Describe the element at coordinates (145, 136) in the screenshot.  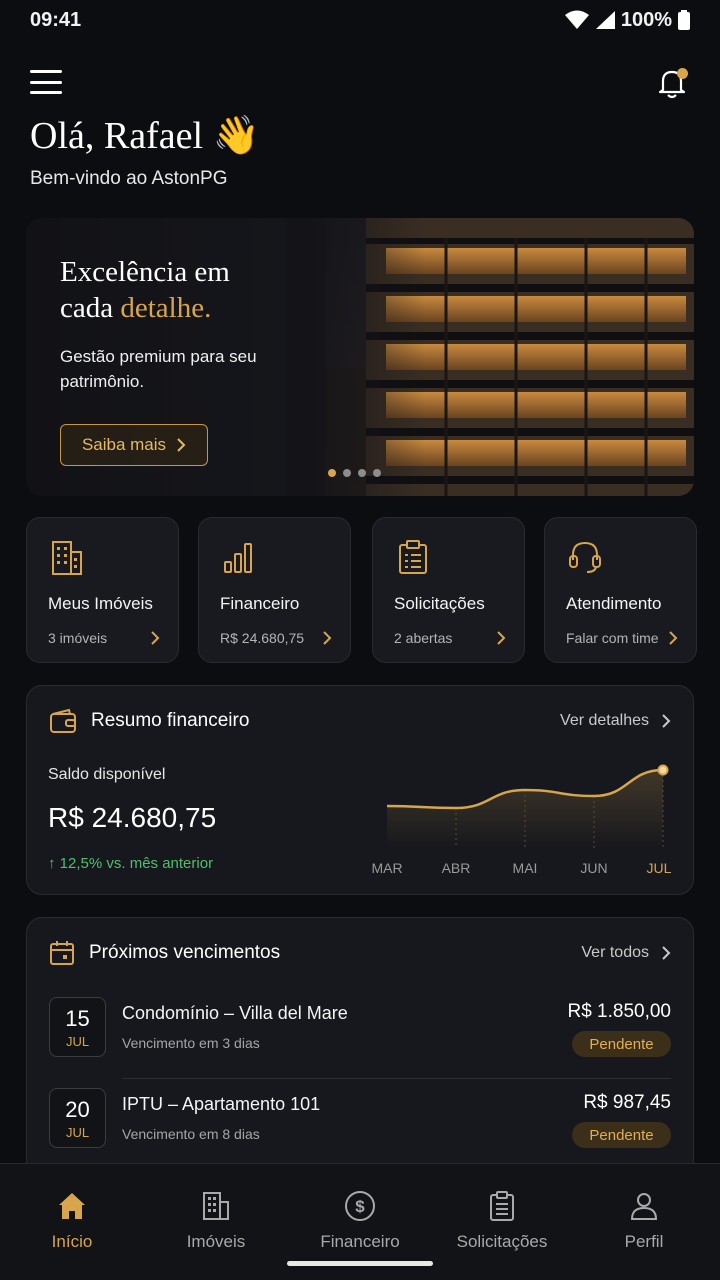
I see `greeting-title: Olá, Rafael 👋` at that location.